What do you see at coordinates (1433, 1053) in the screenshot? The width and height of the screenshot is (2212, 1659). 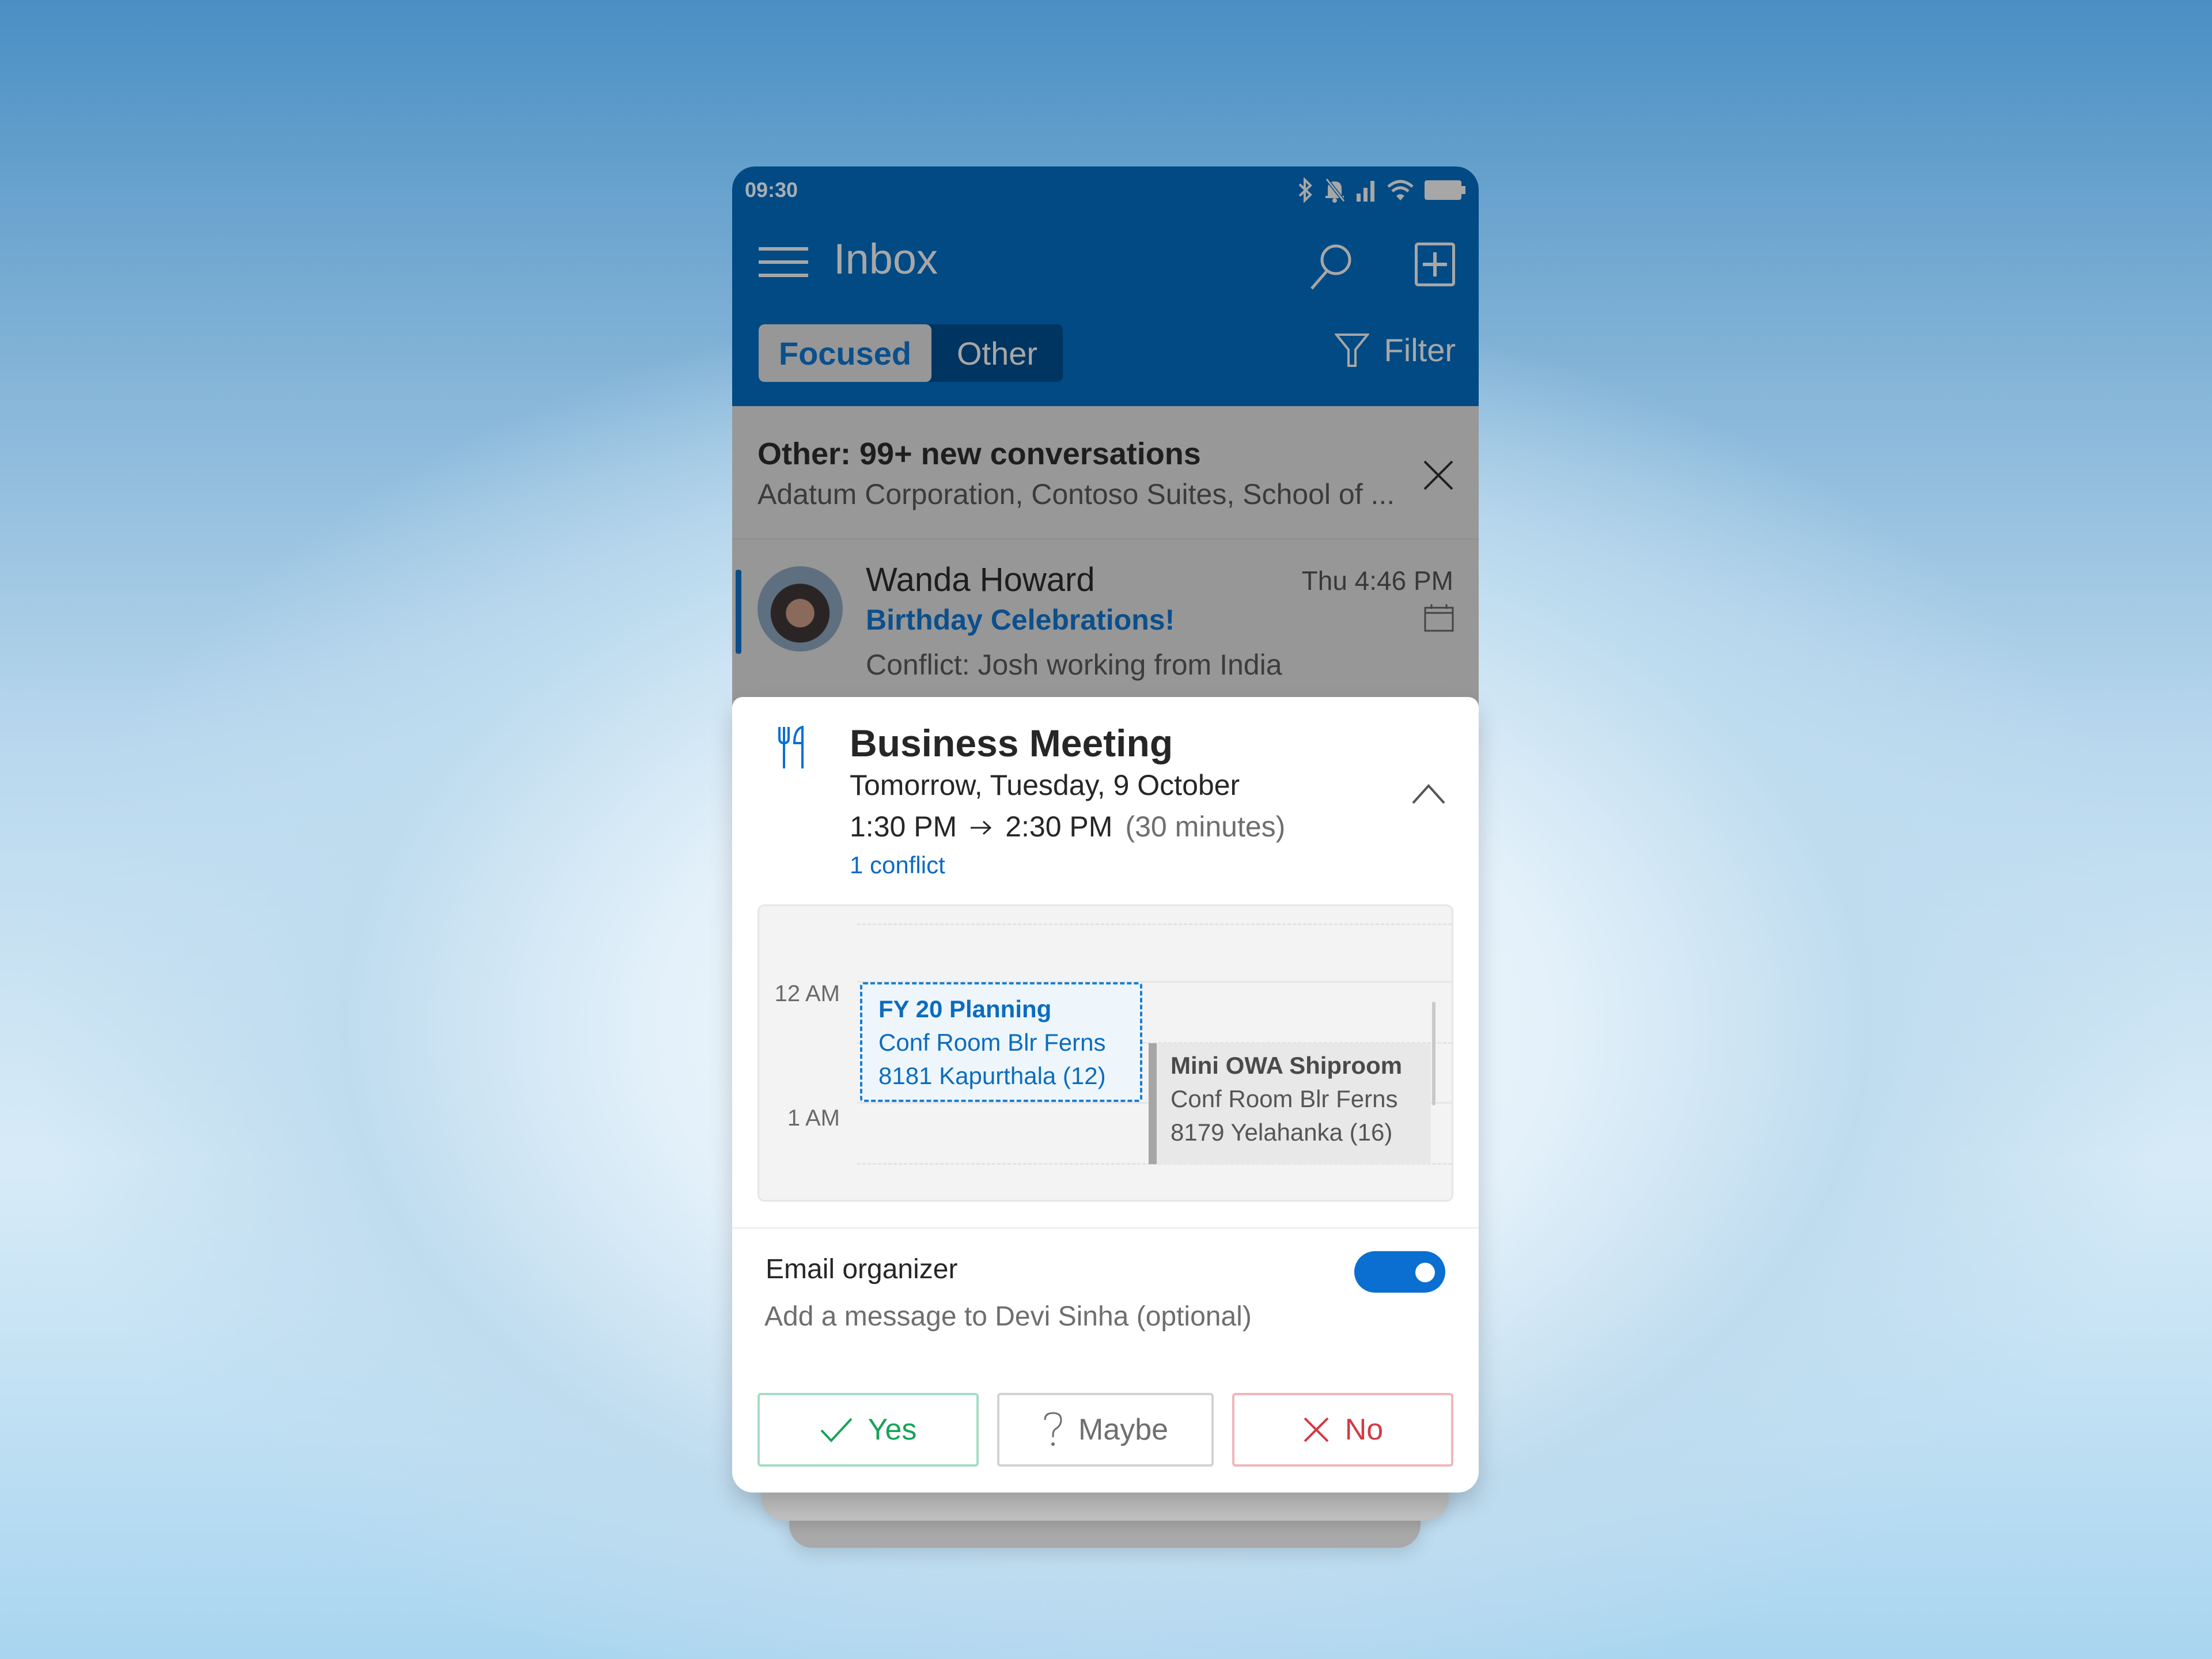 I see `calendar-scrollbar` at bounding box center [1433, 1053].